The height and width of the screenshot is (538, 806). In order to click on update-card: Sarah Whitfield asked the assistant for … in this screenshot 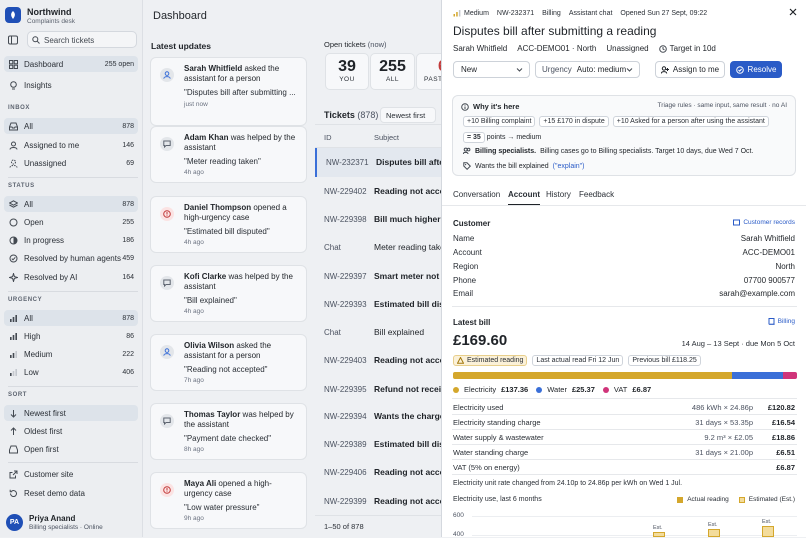, I will do `click(228, 91)`.